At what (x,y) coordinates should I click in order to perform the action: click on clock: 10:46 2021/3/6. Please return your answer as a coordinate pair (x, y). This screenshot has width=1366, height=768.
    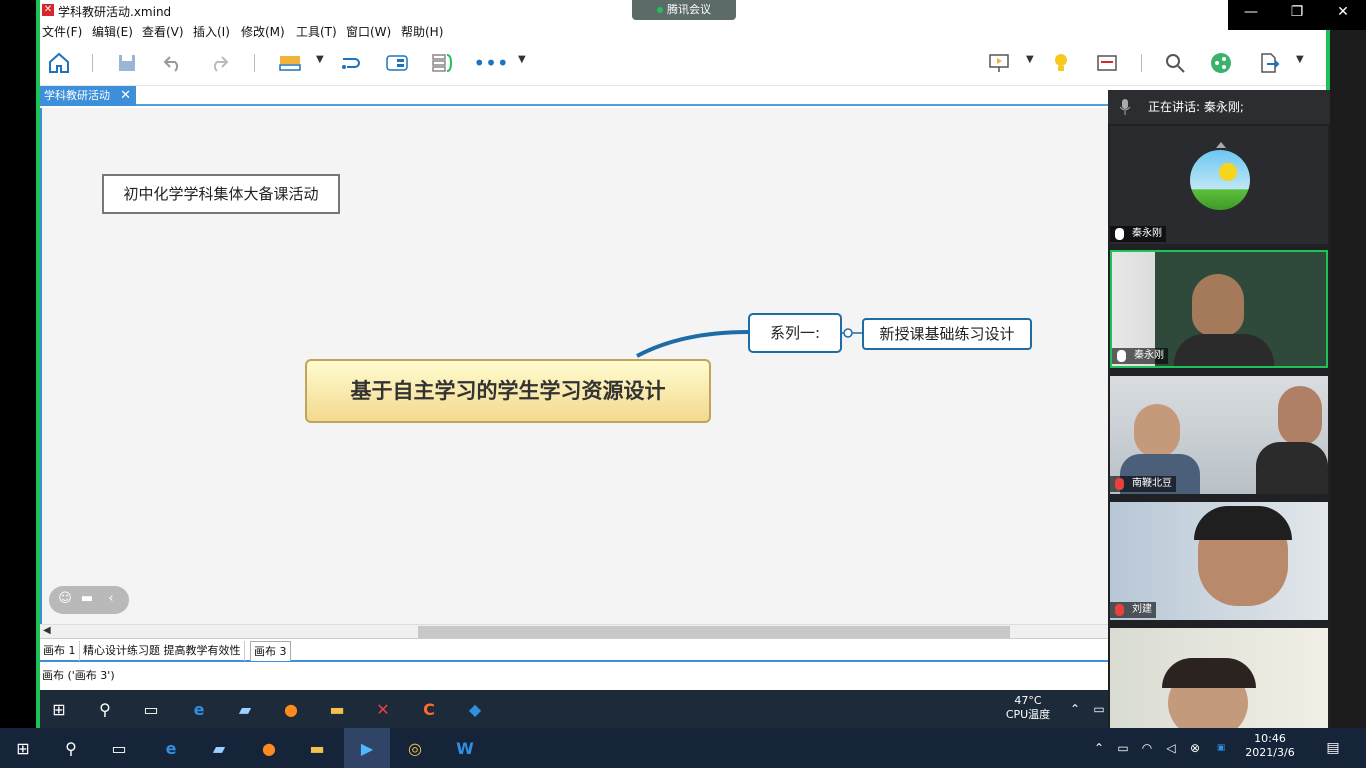
    Looking at the image, I should click on (1270, 746).